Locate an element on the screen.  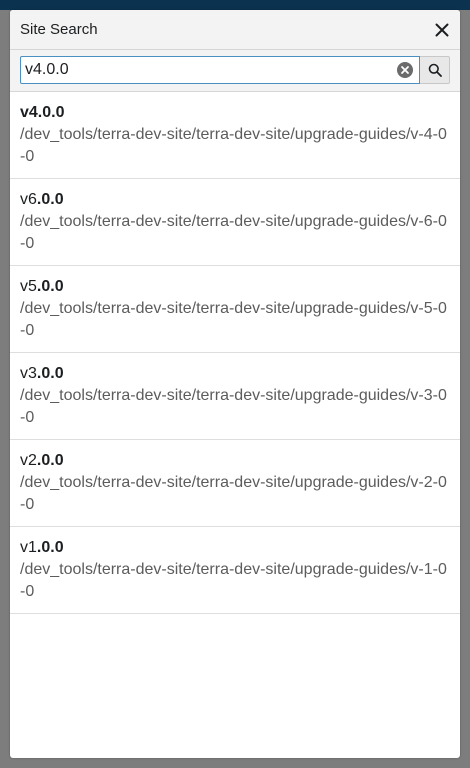
search-icon is located at coordinates (435, 70).